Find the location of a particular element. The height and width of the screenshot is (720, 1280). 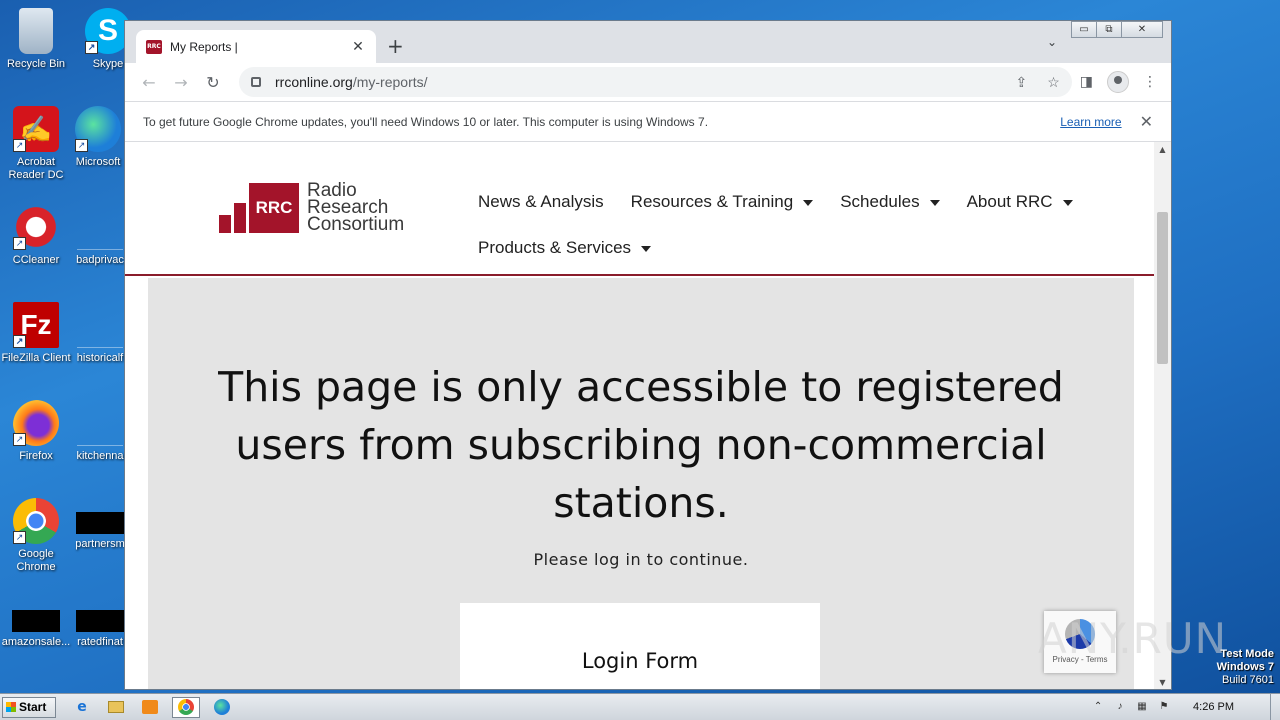

nav-products-label: Products & Services is located at coordinates (555, 247).